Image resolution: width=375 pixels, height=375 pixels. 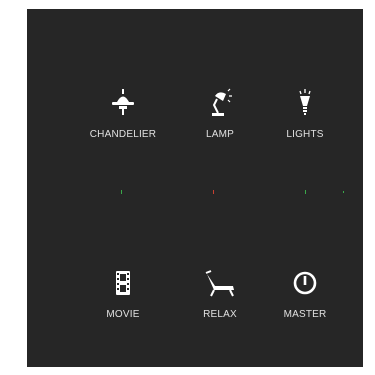 What do you see at coordinates (123, 283) in the screenshot?
I see `film-strip-icon` at bounding box center [123, 283].